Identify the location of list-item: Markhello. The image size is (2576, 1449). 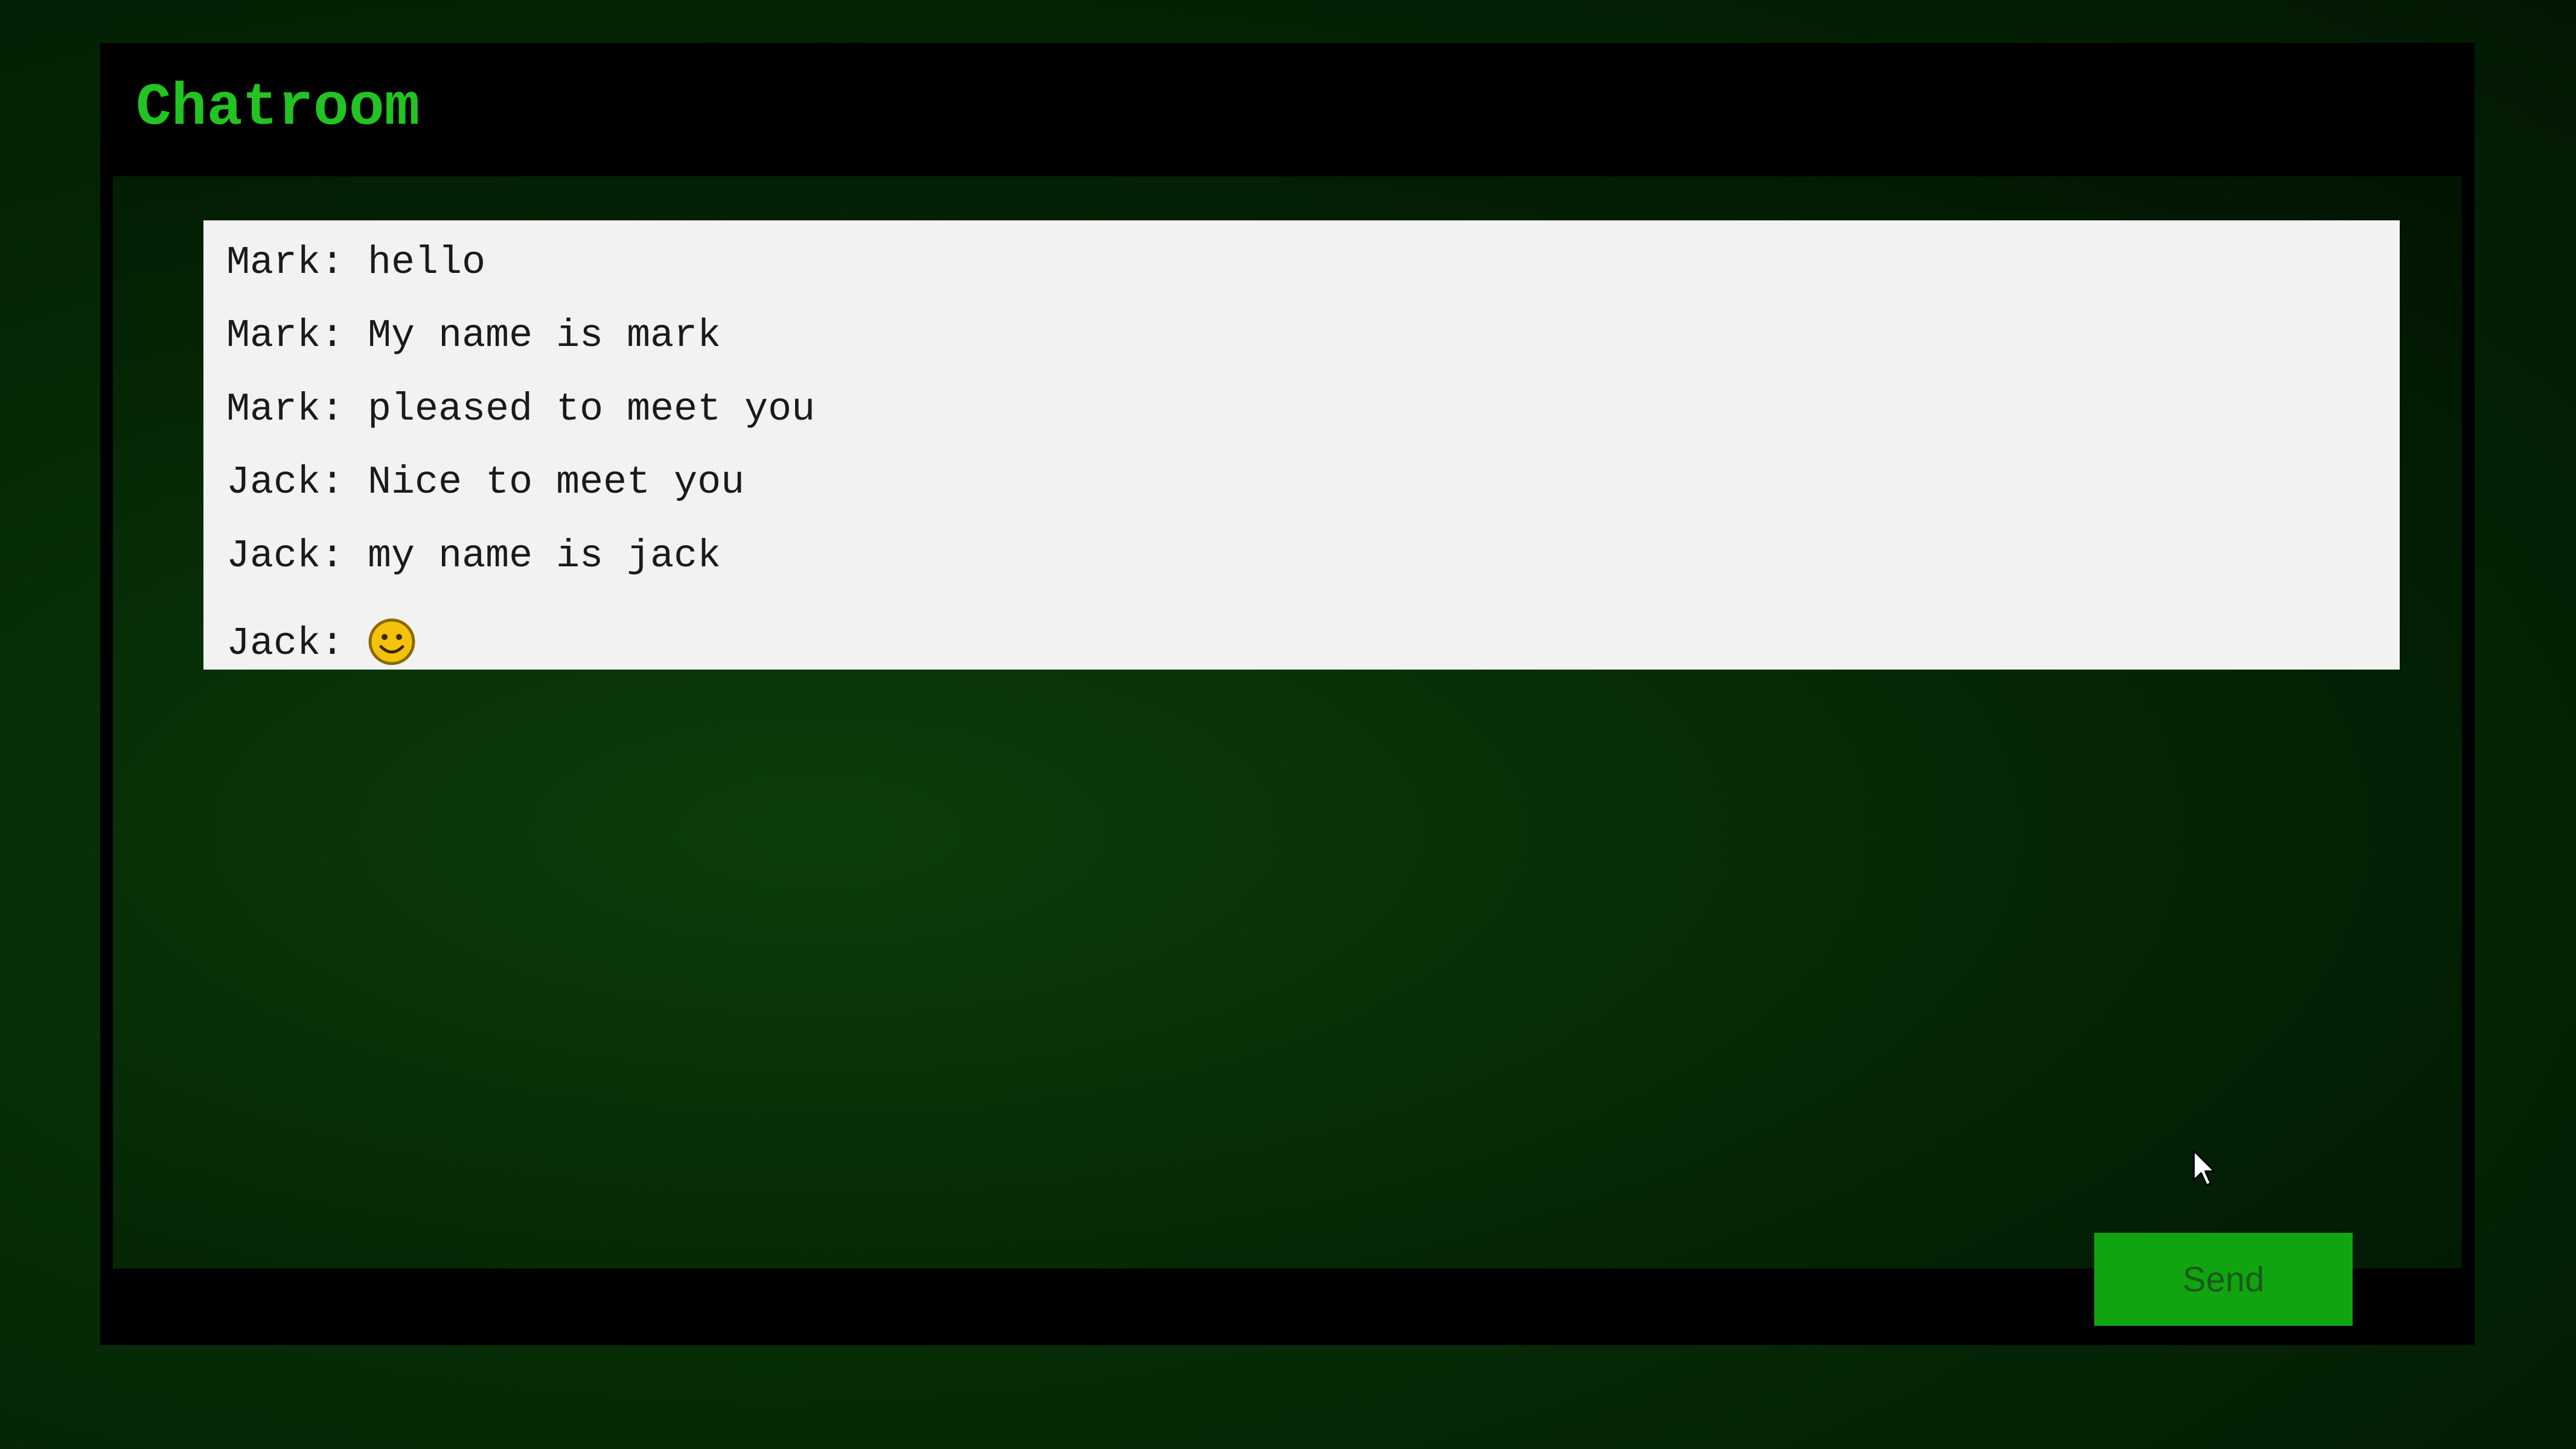
(356, 262).